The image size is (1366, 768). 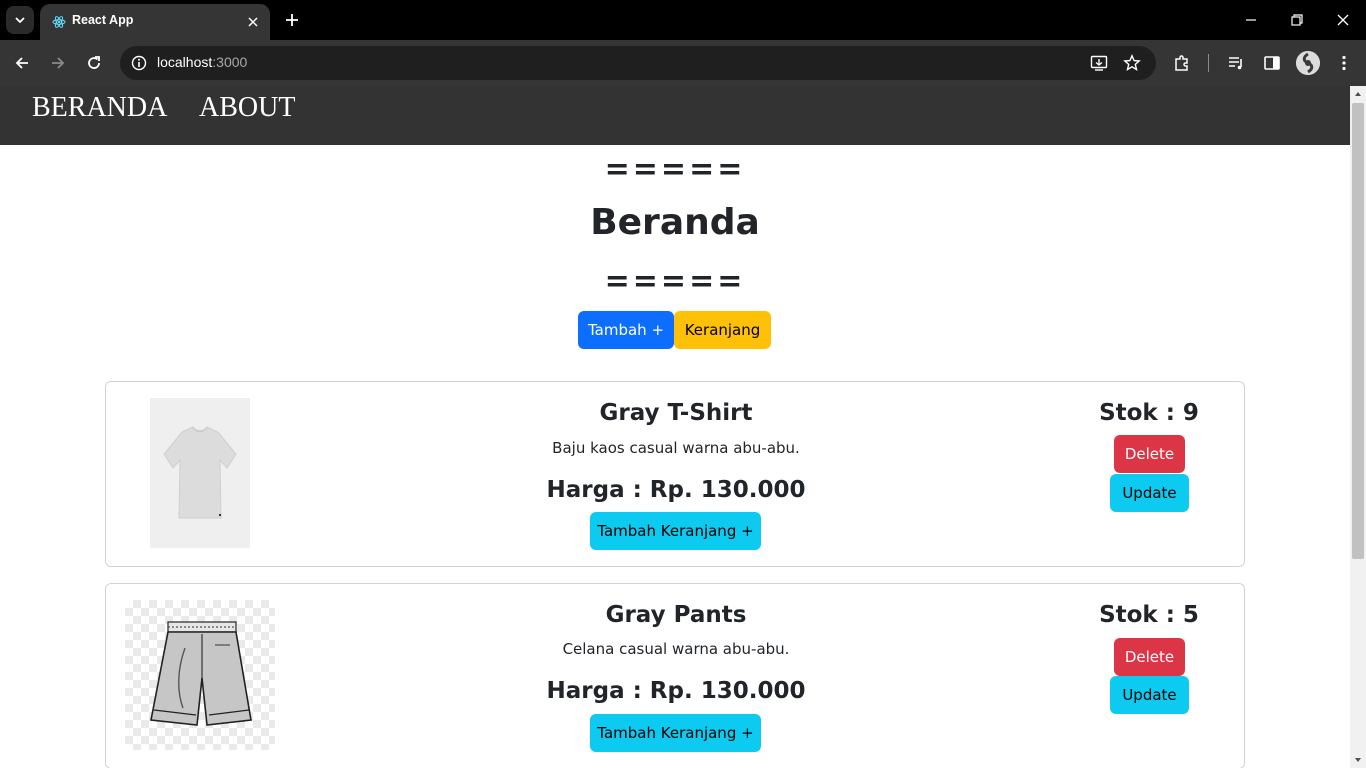 I want to click on scroll-up-button, so click(x=1358, y=94).